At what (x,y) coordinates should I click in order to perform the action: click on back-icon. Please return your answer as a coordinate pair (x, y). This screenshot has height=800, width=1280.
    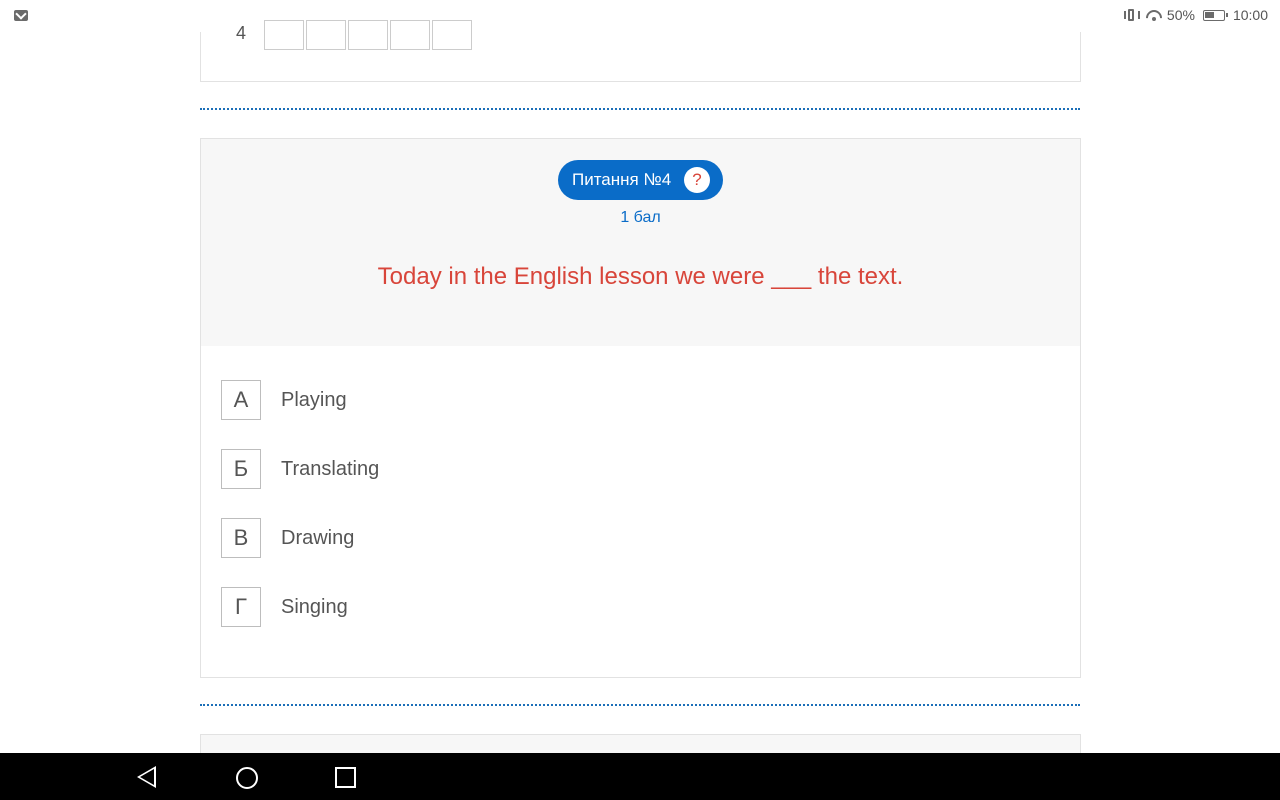
    Looking at the image, I should click on (146, 777).